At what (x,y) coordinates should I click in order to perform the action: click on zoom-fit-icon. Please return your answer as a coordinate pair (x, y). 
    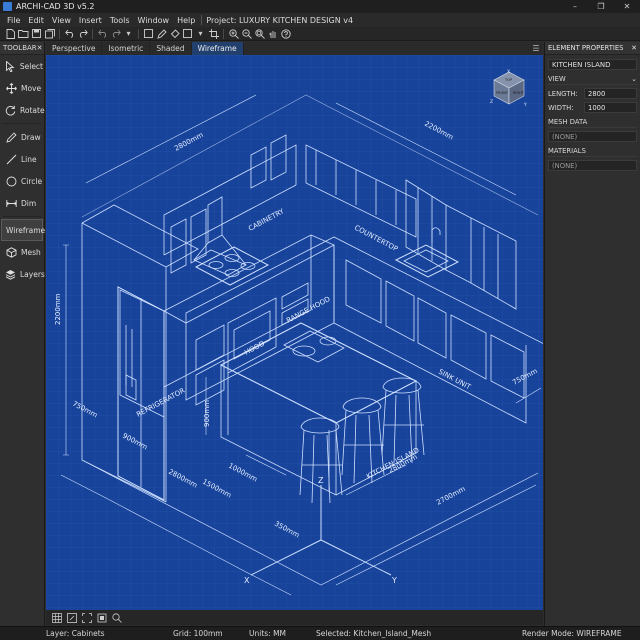
    Looking at the image, I should click on (259, 34).